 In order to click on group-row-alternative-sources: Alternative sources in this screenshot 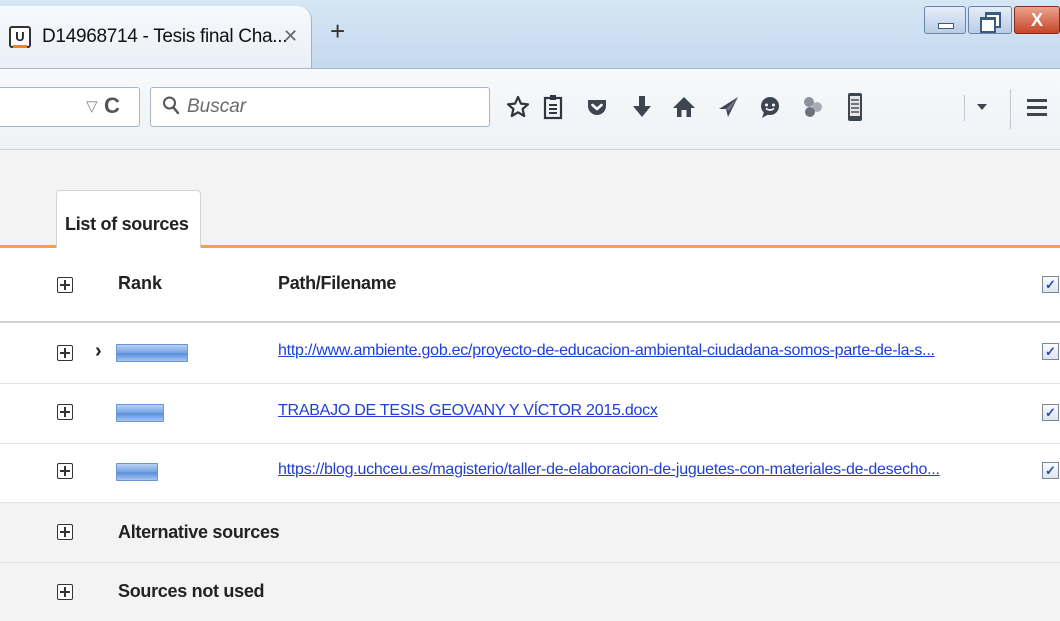, I will do `click(530, 532)`.